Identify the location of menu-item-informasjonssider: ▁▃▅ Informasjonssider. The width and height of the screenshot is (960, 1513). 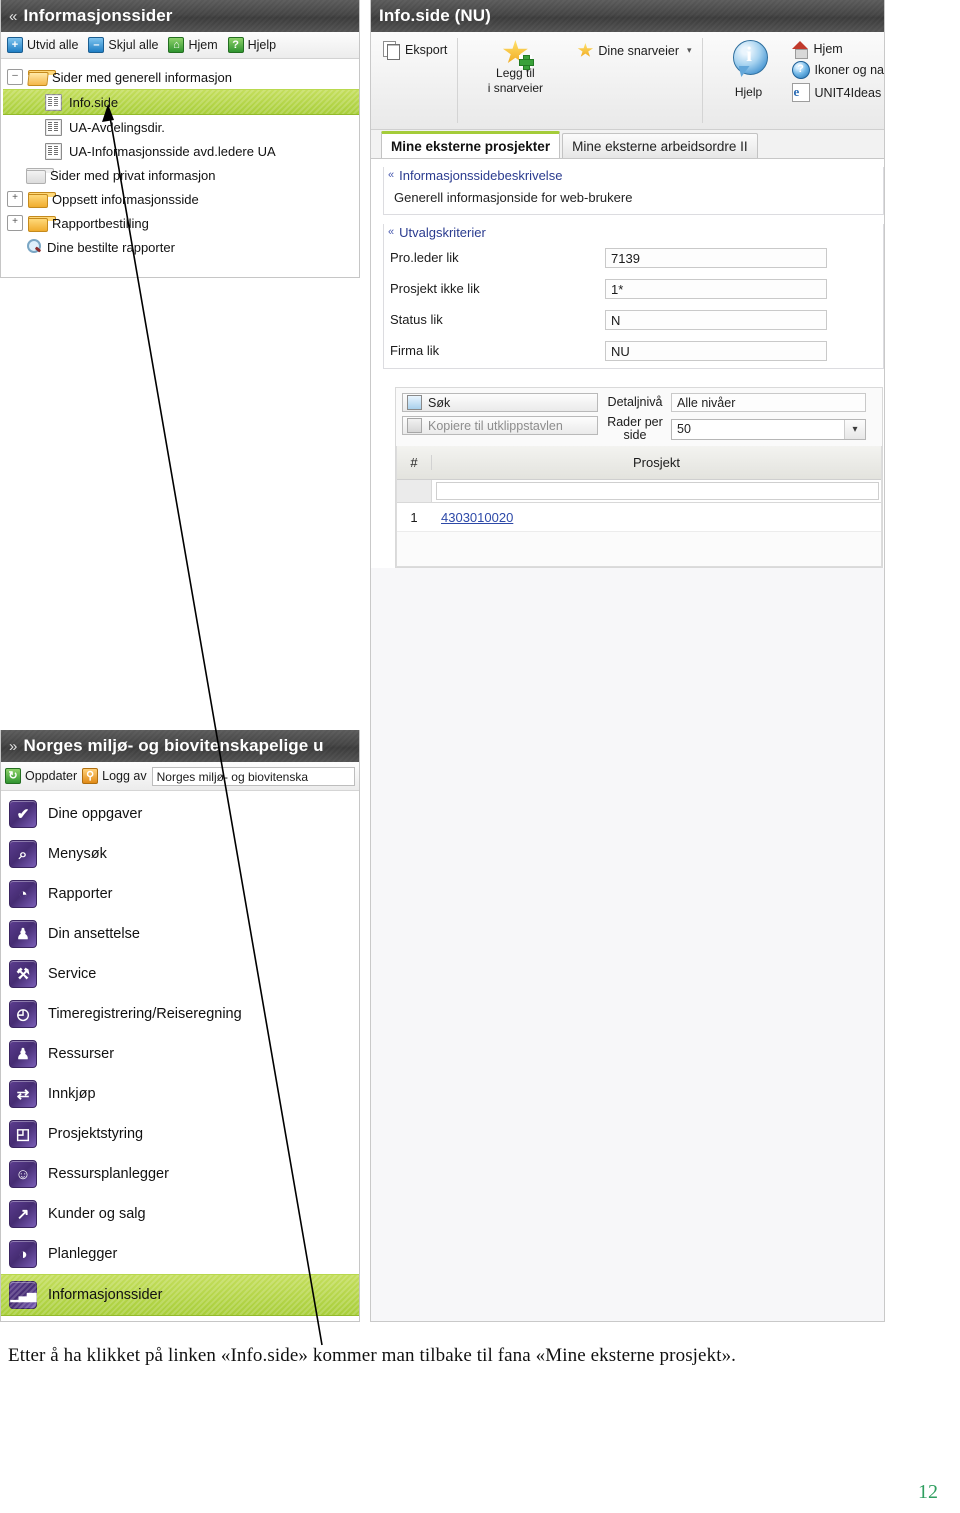
(180, 1295).